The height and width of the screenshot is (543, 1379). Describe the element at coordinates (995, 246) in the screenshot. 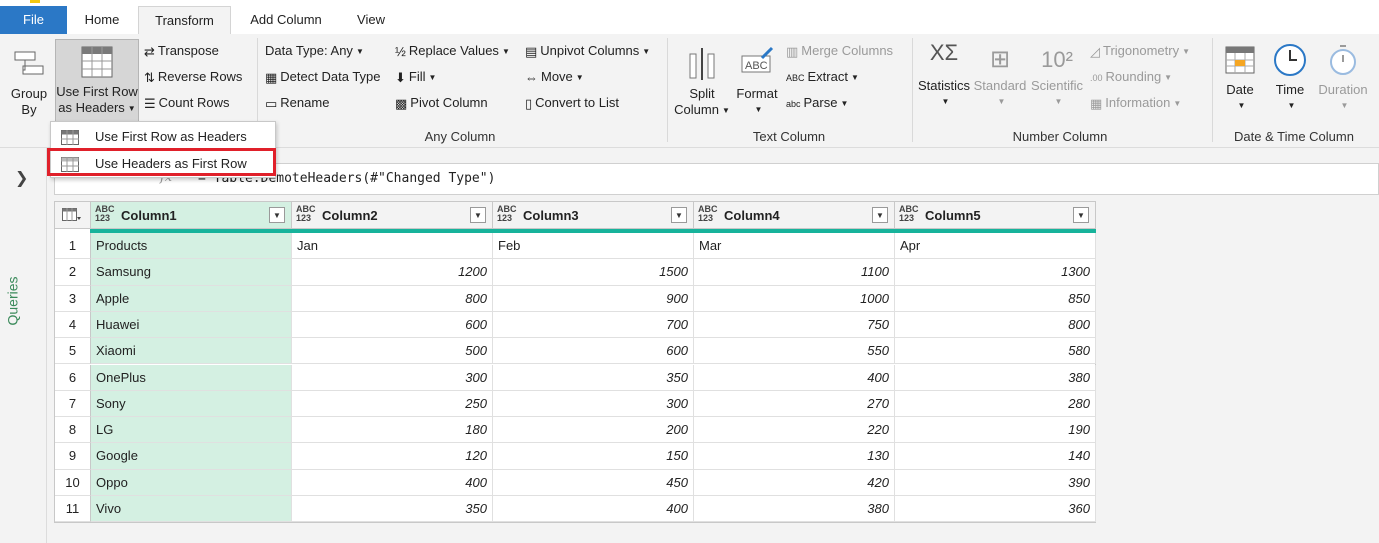

I see `table-cell: Apr` at that location.